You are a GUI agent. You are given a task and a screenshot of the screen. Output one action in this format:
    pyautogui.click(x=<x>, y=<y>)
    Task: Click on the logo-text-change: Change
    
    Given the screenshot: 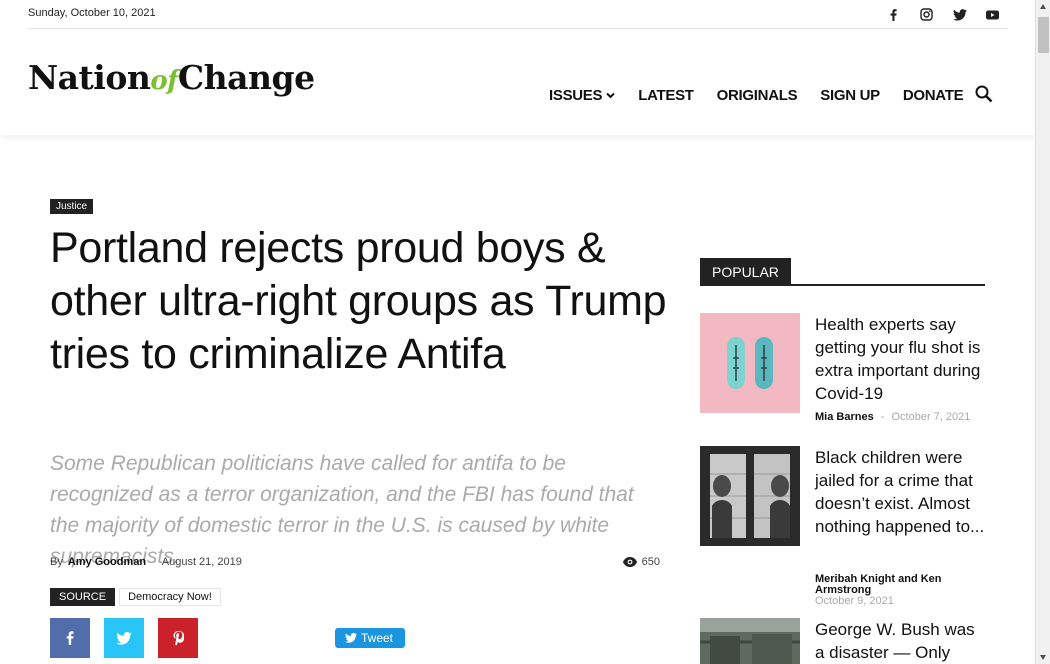 What is the action you would take?
    pyautogui.click(x=246, y=77)
    